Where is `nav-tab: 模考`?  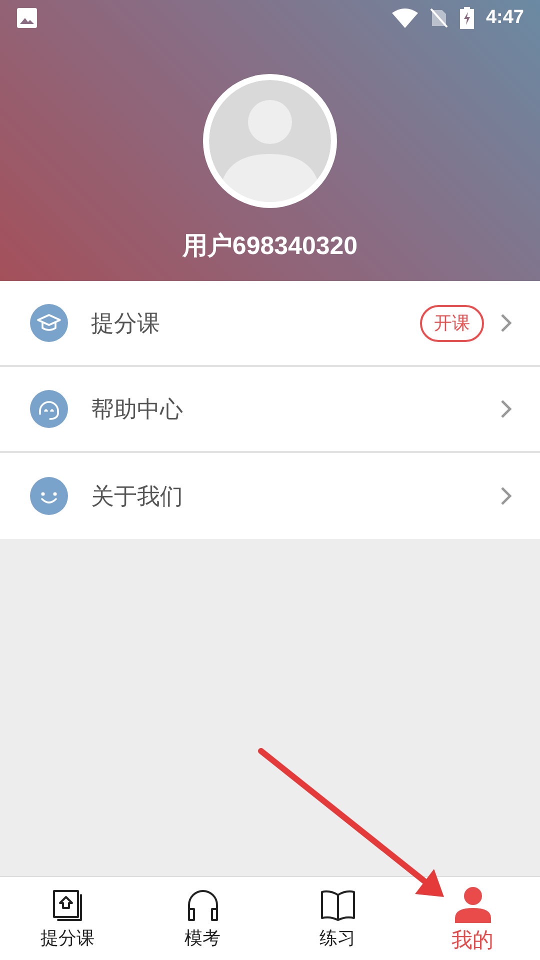 nav-tab: 模考 is located at coordinates (202, 918).